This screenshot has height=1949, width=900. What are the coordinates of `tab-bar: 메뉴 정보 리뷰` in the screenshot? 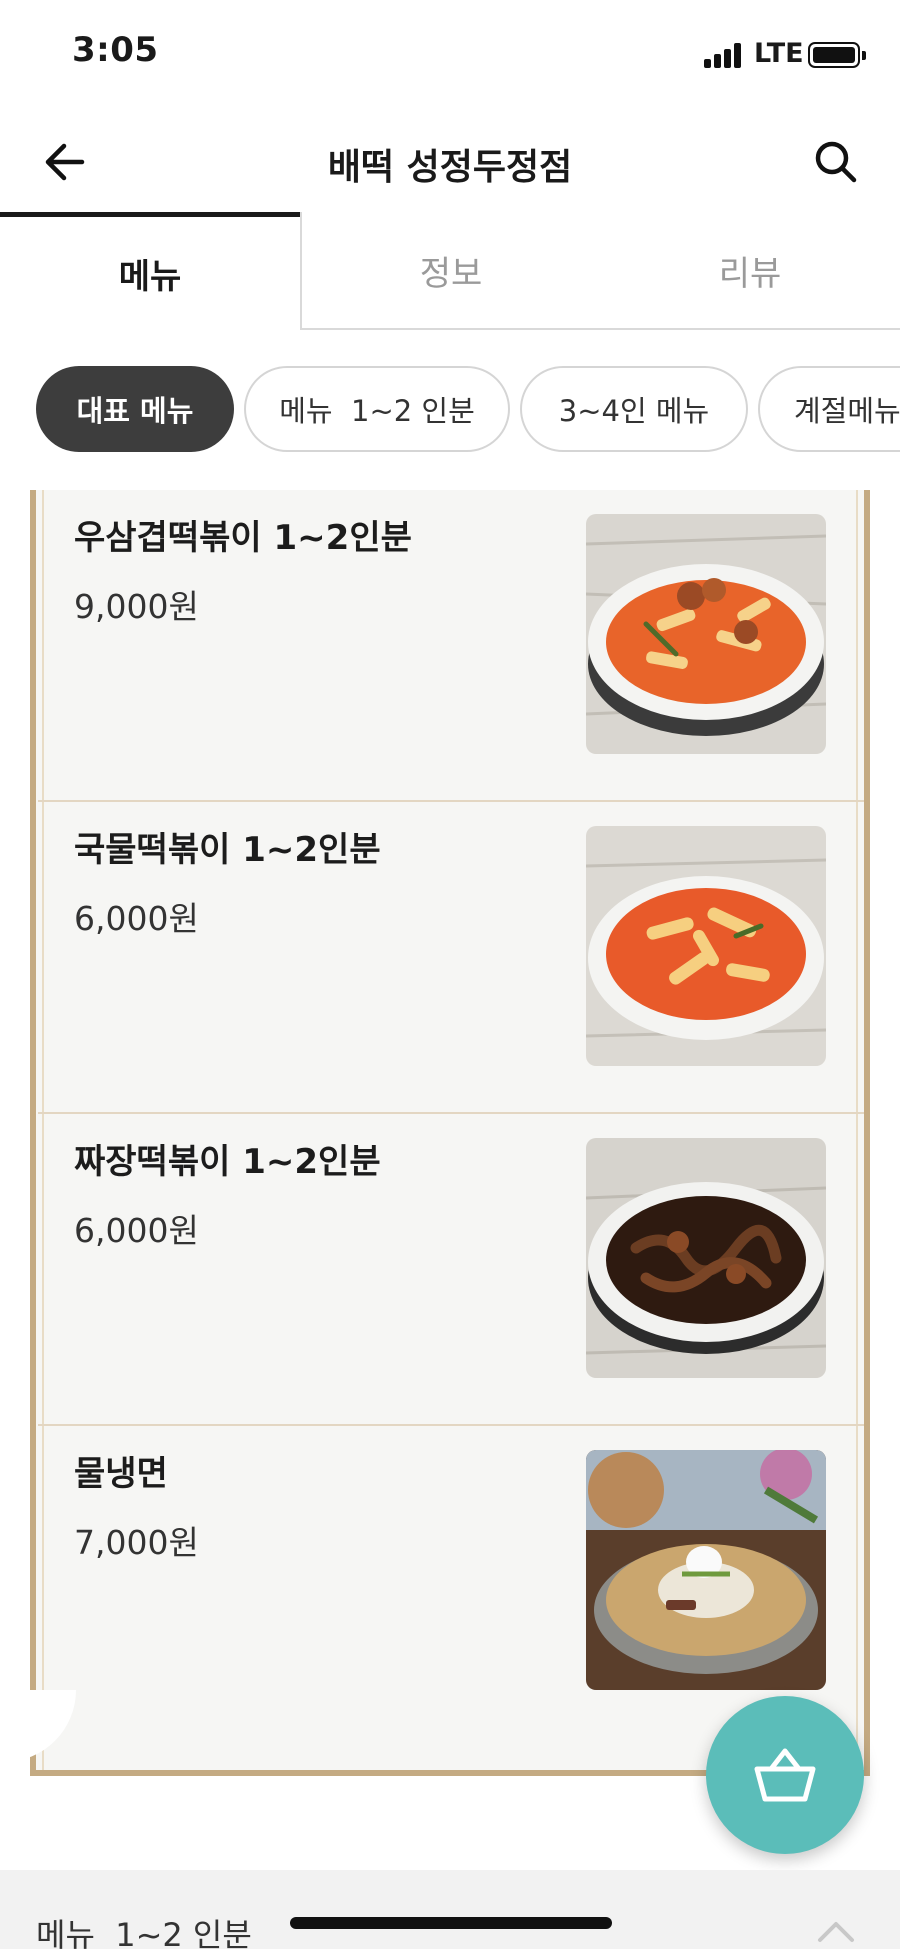 It's located at (450, 272).